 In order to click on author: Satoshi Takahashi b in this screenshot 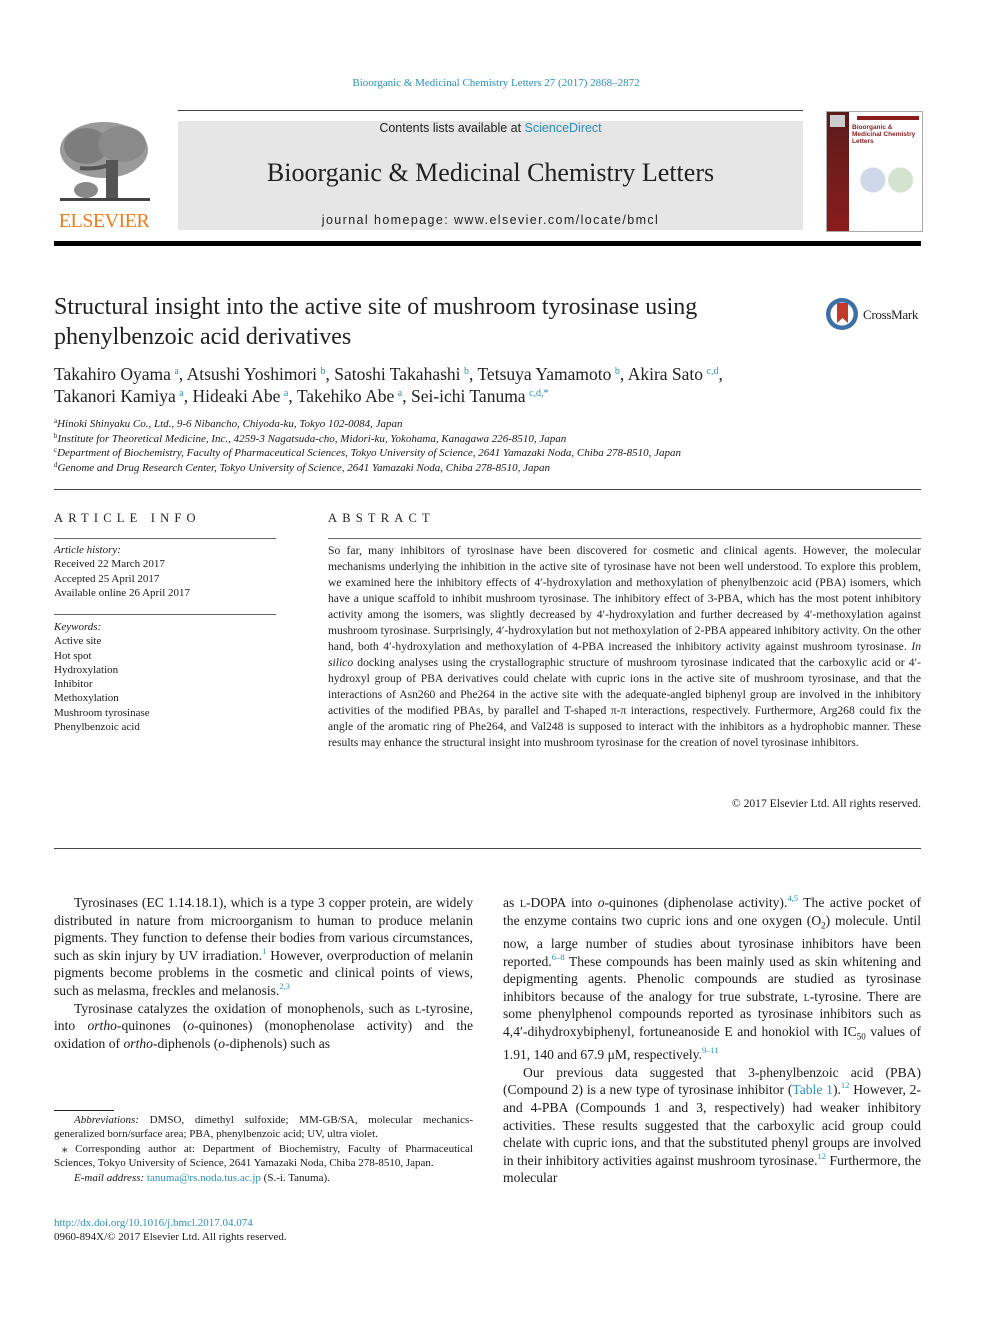, I will do `click(401, 374)`.